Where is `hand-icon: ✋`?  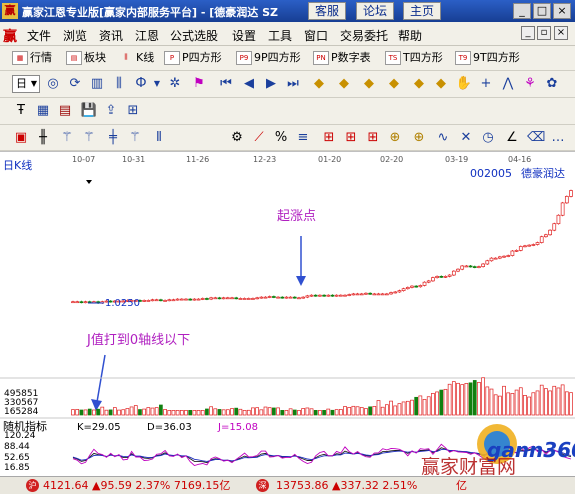
hand-icon: ✋ is located at coordinates (464, 84).